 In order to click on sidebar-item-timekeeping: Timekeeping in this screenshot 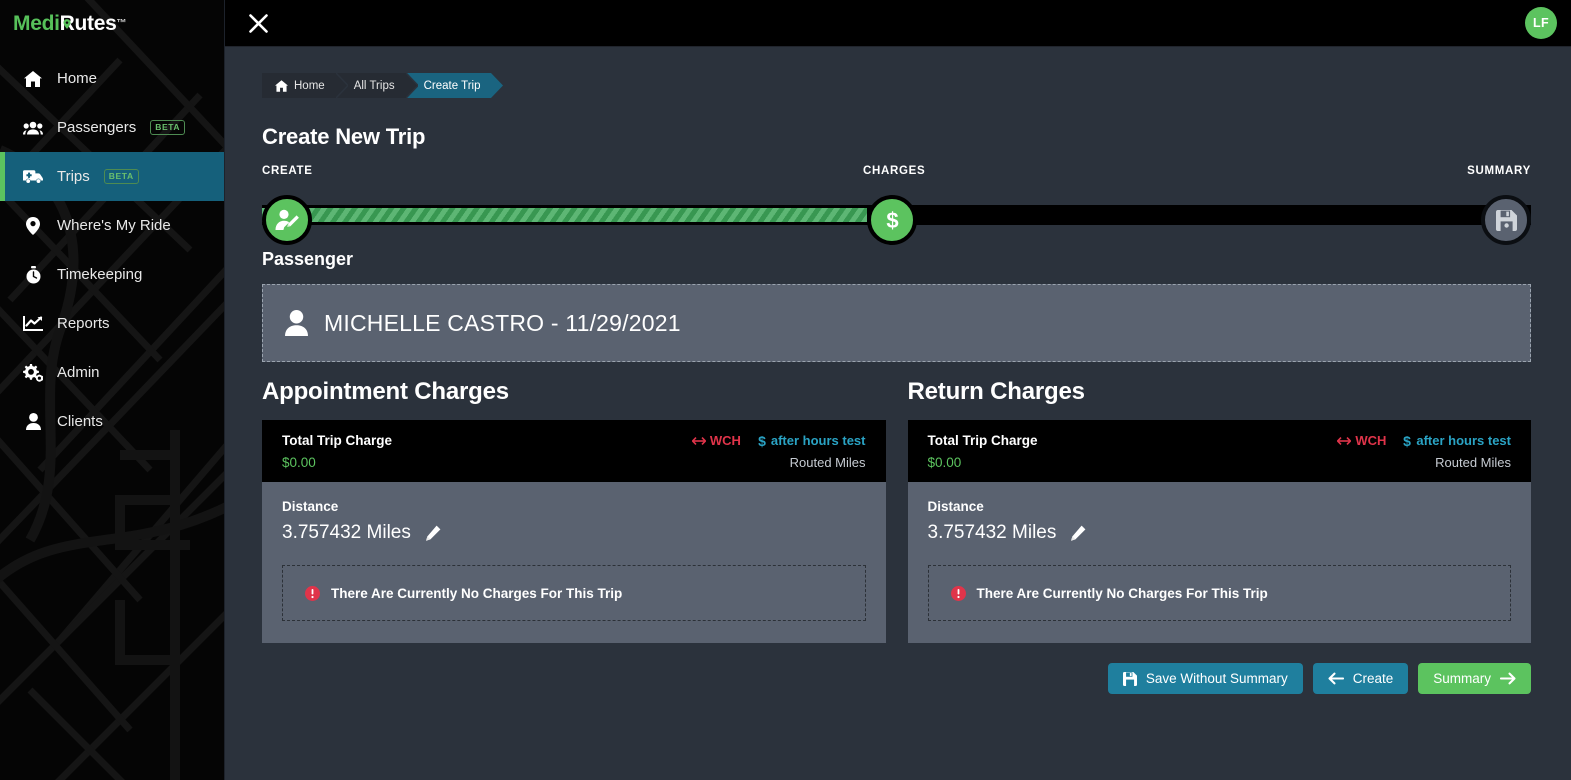, I will do `click(112, 274)`.